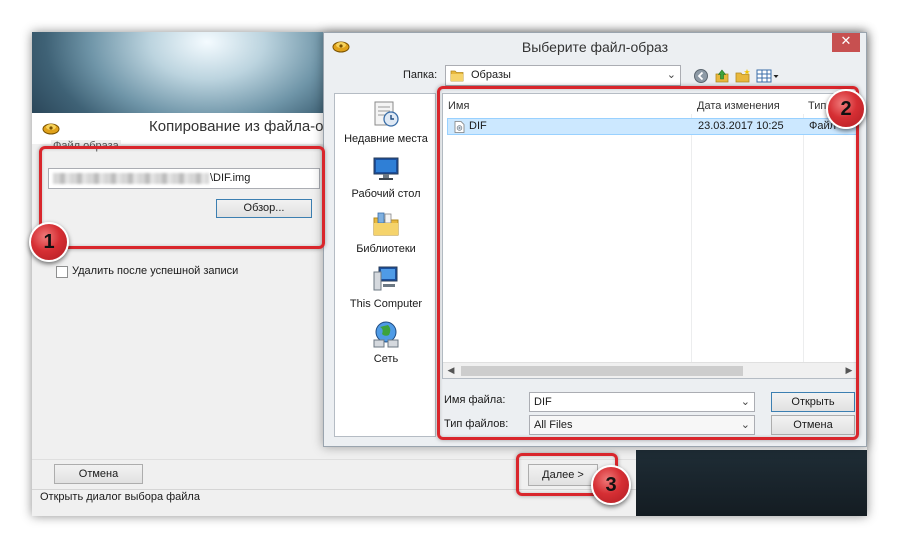 The image size is (900, 547). Describe the element at coordinates (457, 76) in the screenshot. I see `folder-icon` at that location.